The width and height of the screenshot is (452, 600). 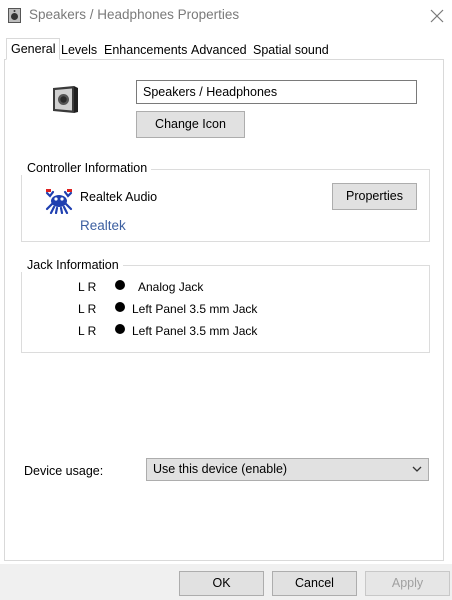 I want to click on tab-spatial-sound: Spatial sound, so click(x=291, y=50).